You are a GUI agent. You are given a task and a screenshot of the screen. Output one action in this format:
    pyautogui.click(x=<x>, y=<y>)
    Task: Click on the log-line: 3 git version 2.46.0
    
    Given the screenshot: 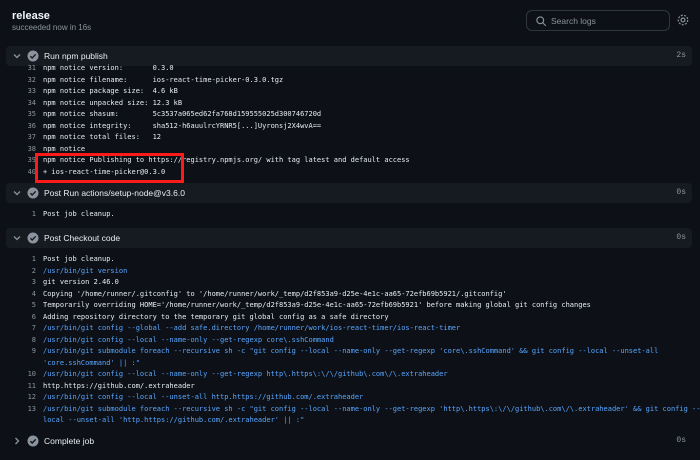 What is the action you would take?
    pyautogui.click(x=75, y=282)
    